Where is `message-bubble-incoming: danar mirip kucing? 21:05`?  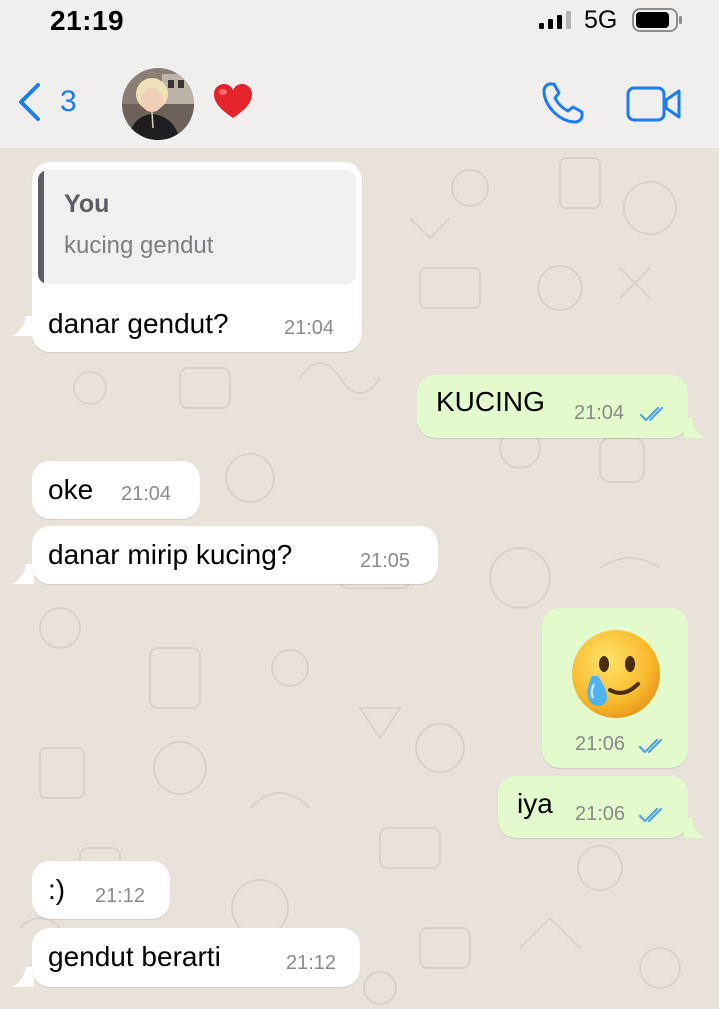 message-bubble-incoming: danar mirip kucing? 21:05 is located at coordinates (235, 555).